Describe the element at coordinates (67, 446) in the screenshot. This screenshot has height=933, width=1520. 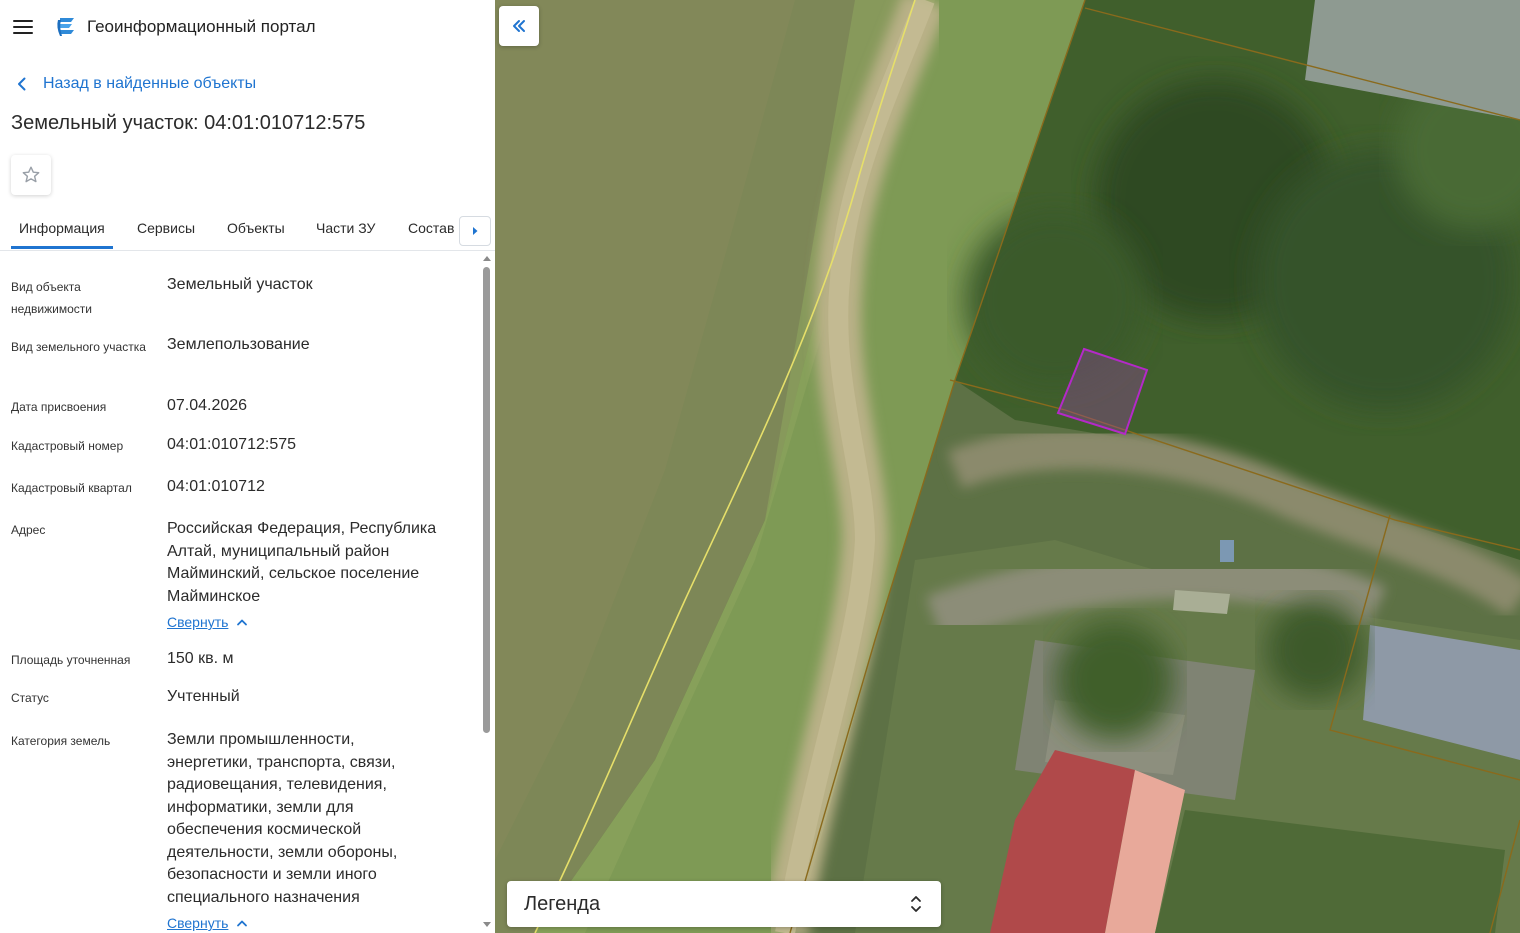
I see `info-label: Кадастровый номер` at that location.